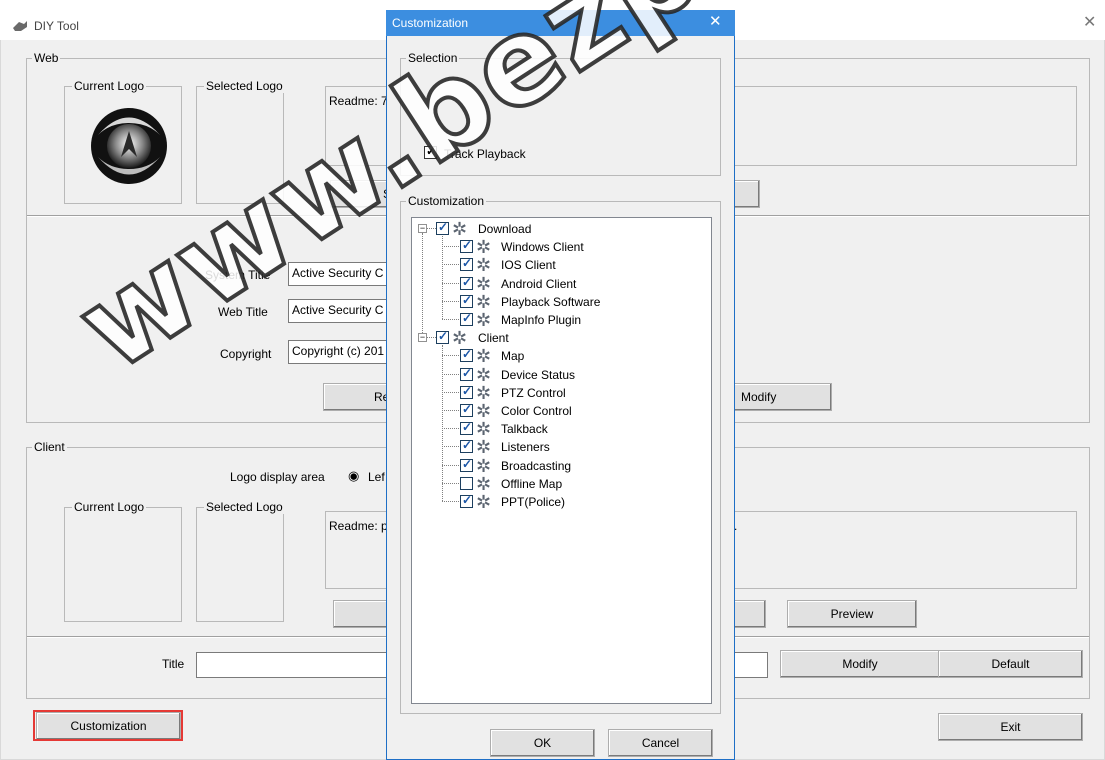 The width and height of the screenshot is (1105, 760). What do you see at coordinates (715, 21) in the screenshot?
I see `dialog-close-icon: ✕` at bounding box center [715, 21].